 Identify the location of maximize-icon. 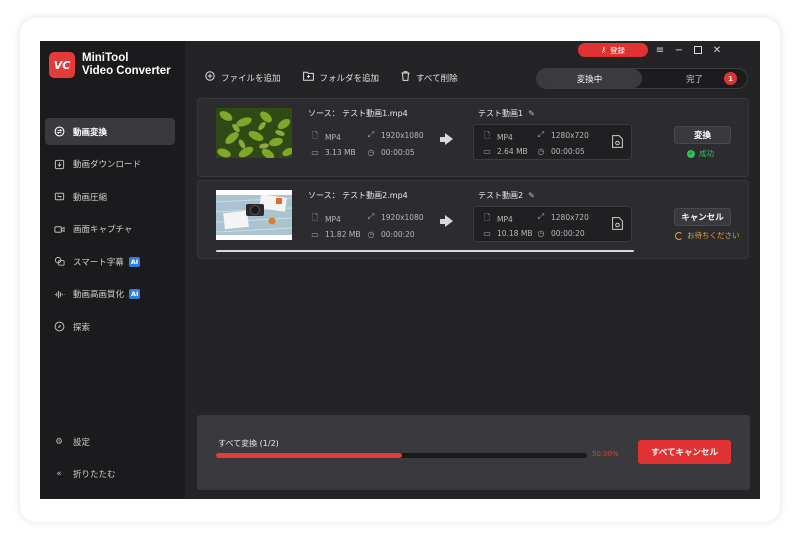
(698, 50).